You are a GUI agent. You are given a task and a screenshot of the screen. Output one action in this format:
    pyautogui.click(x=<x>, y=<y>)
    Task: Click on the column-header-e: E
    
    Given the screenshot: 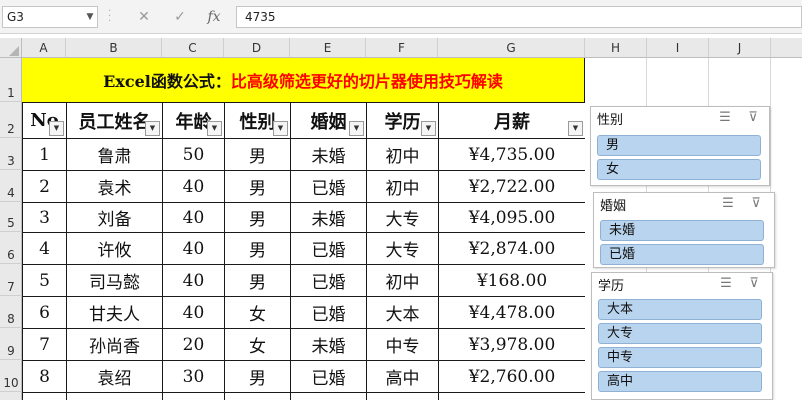 What is the action you would take?
    pyautogui.click(x=328, y=48)
    